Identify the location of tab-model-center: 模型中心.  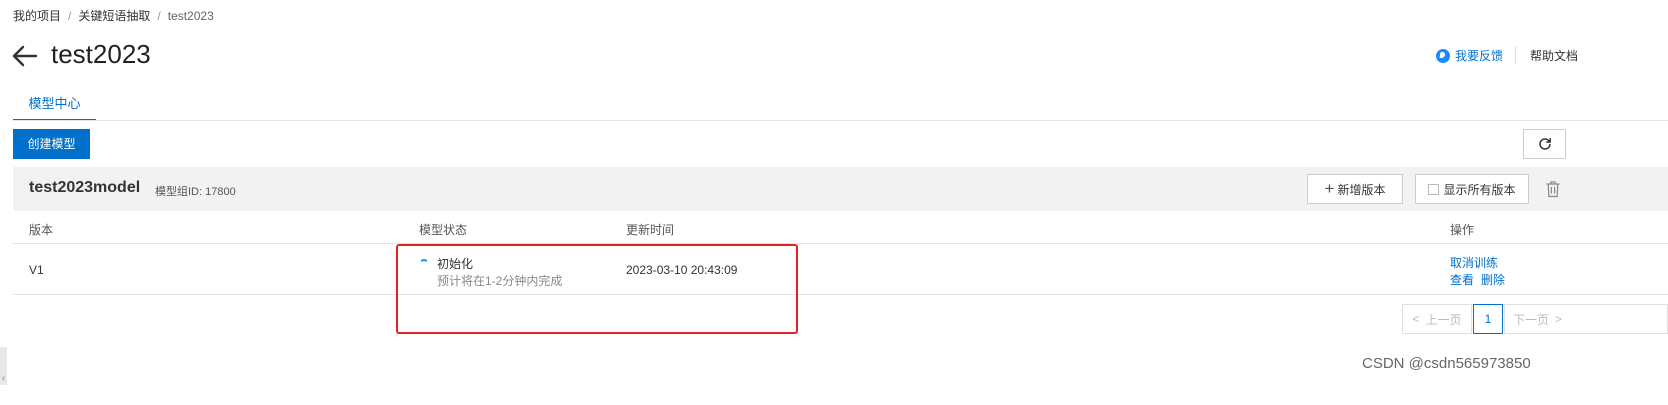
(54, 104).